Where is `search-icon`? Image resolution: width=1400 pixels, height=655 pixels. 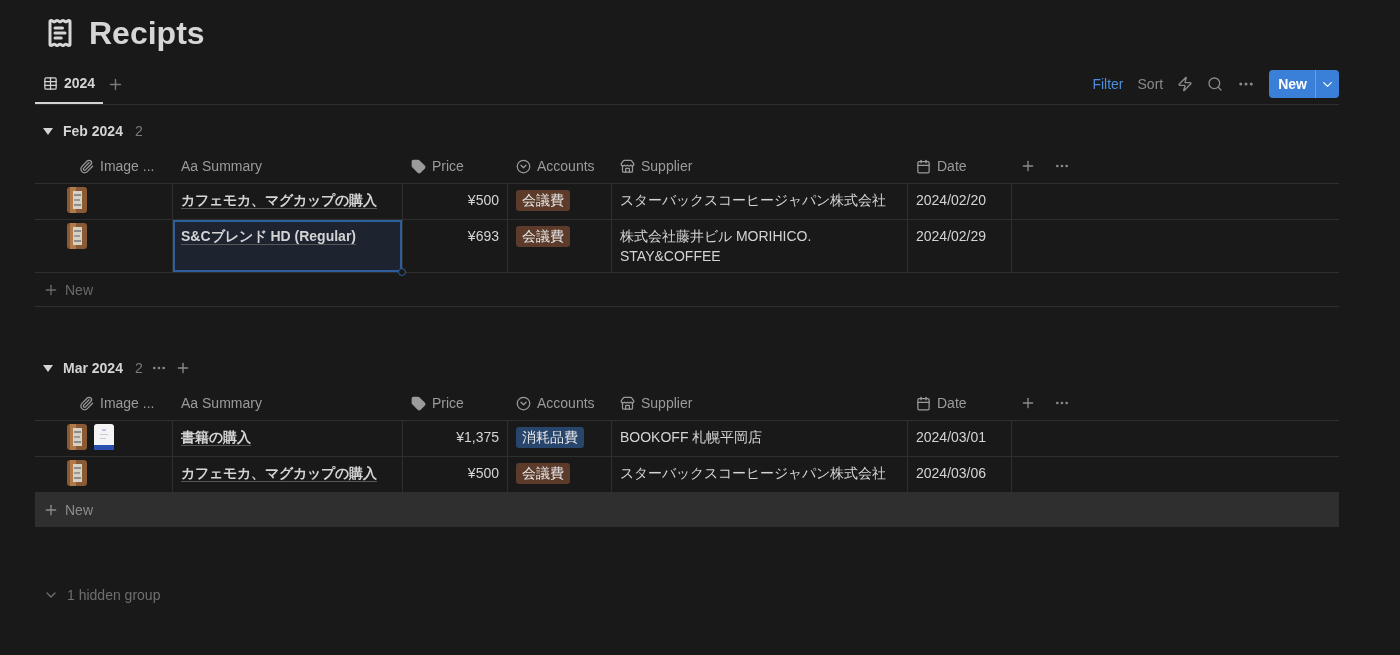
search-icon is located at coordinates (1215, 84).